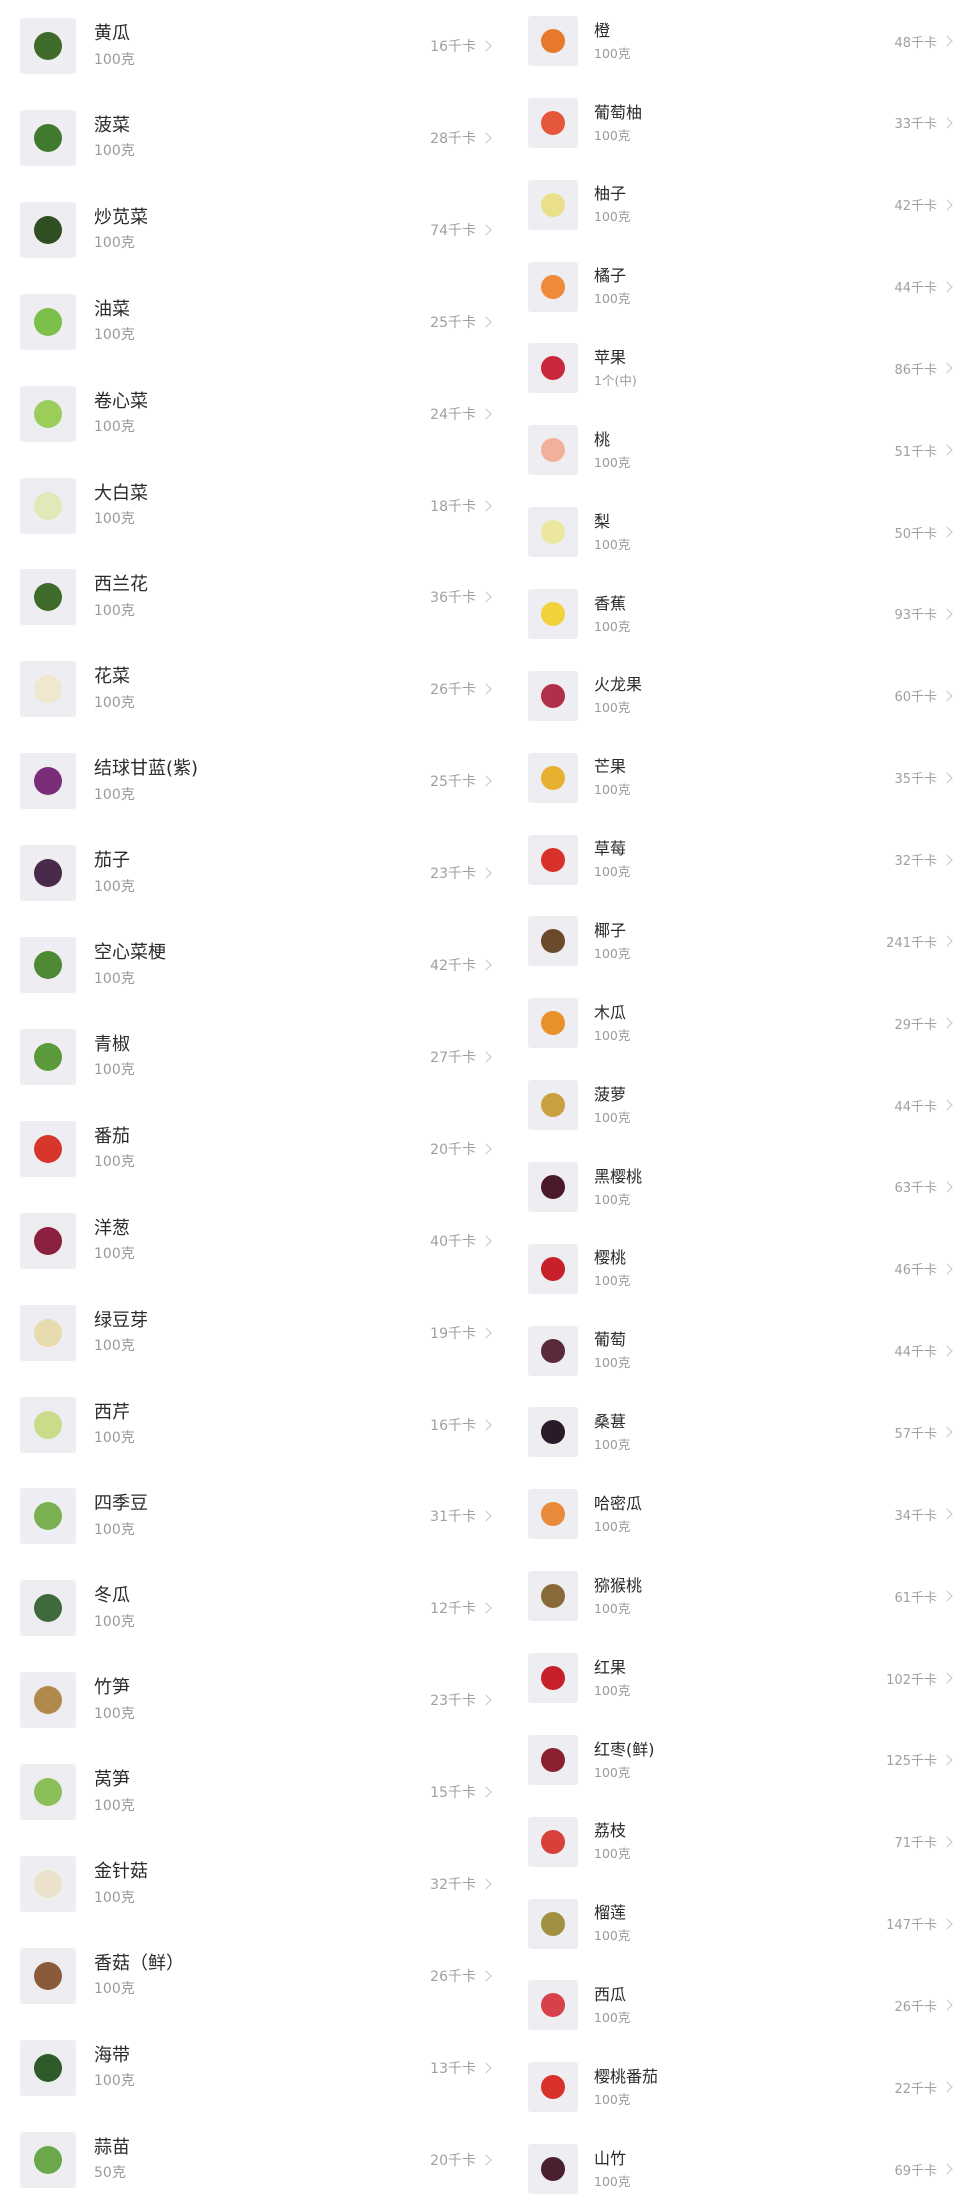  Describe the element at coordinates (602, 521) in the screenshot. I see `food-name: 梨` at that location.